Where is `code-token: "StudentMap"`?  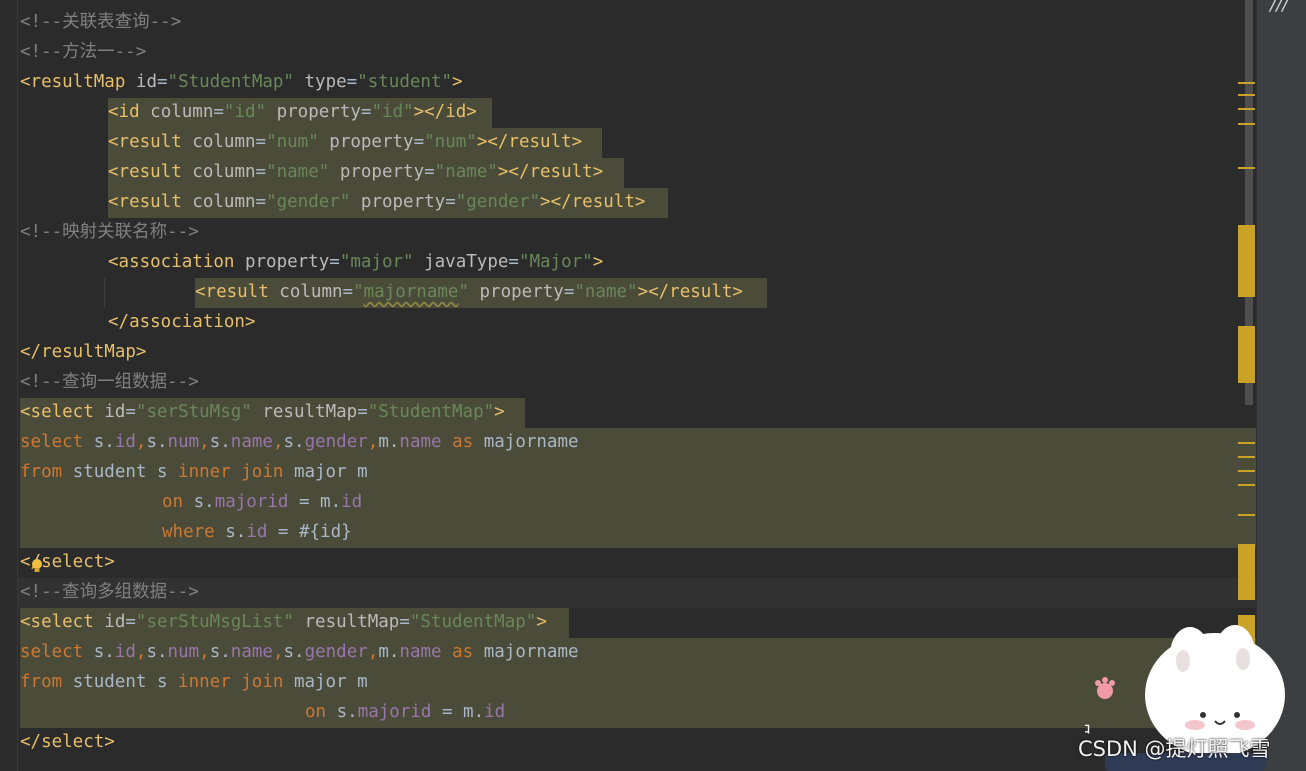 code-token: "StudentMap" is located at coordinates (230, 82).